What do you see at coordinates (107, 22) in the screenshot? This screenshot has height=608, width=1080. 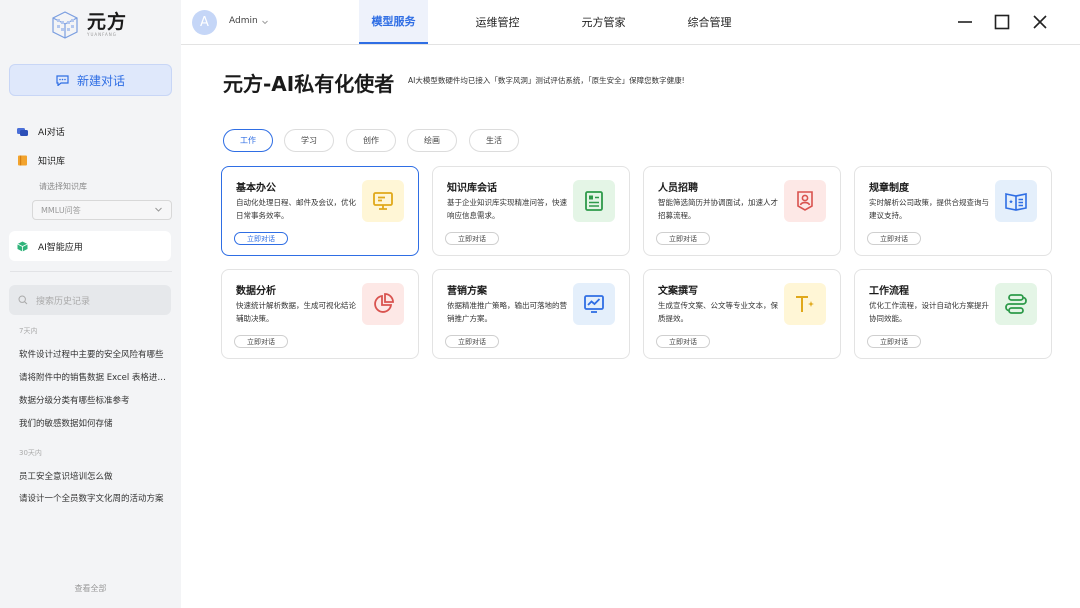 I see `logo-title: 元方` at bounding box center [107, 22].